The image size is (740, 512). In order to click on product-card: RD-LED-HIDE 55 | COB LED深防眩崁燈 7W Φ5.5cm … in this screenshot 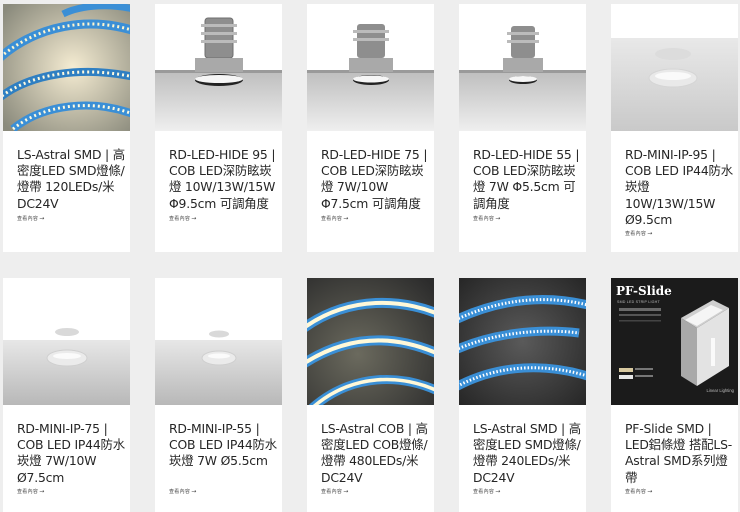, I will do `click(522, 128)`.